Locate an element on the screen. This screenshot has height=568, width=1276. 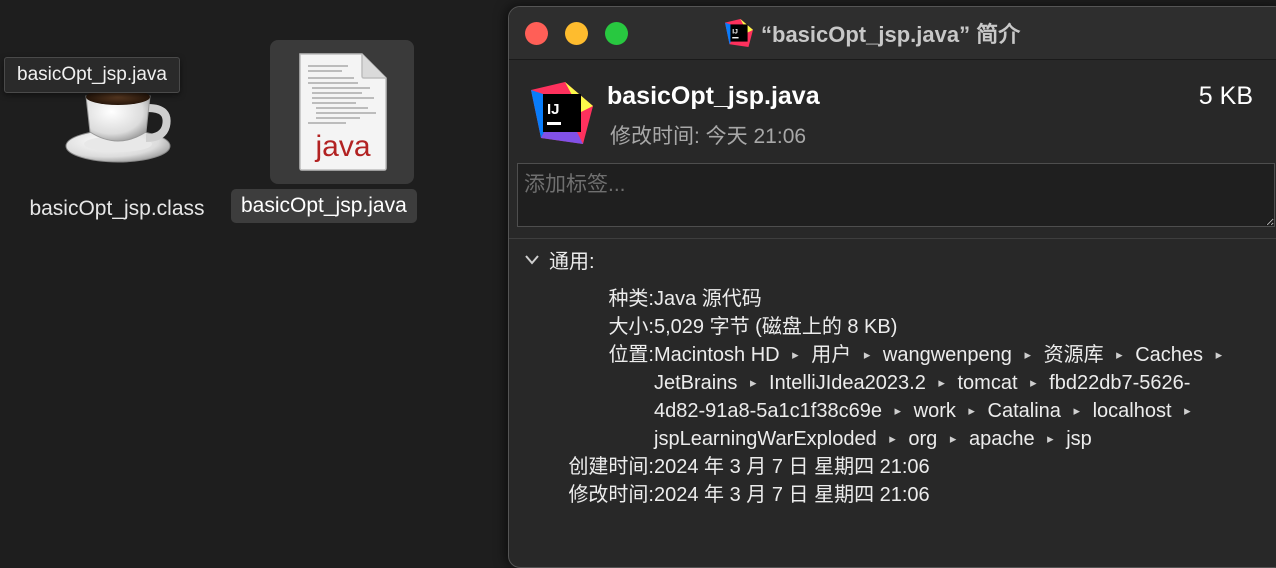
file-size: 5 KB is located at coordinates (1225, 96).